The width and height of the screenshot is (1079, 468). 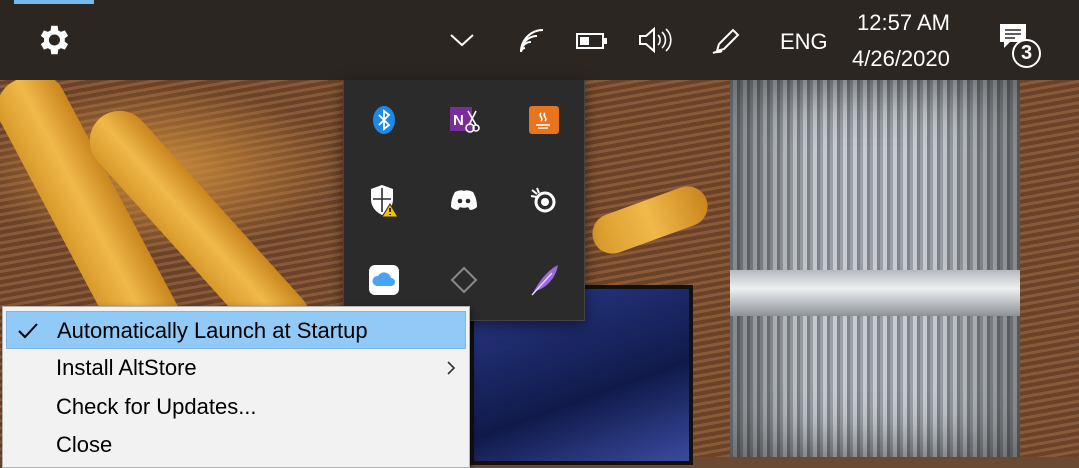 I want to click on pen-workspace-button, so click(x=726, y=40).